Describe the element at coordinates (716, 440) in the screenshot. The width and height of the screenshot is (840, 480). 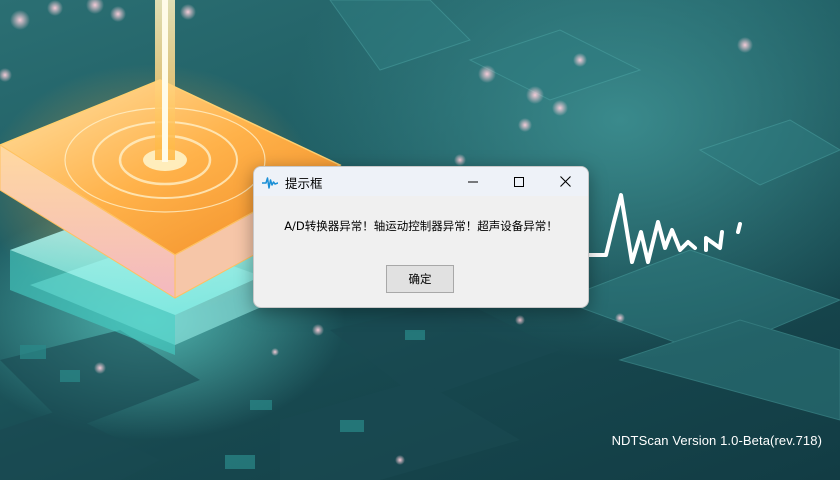
I see `version-label: NDTScan Version 1.0-Beta(rev.718)` at that location.